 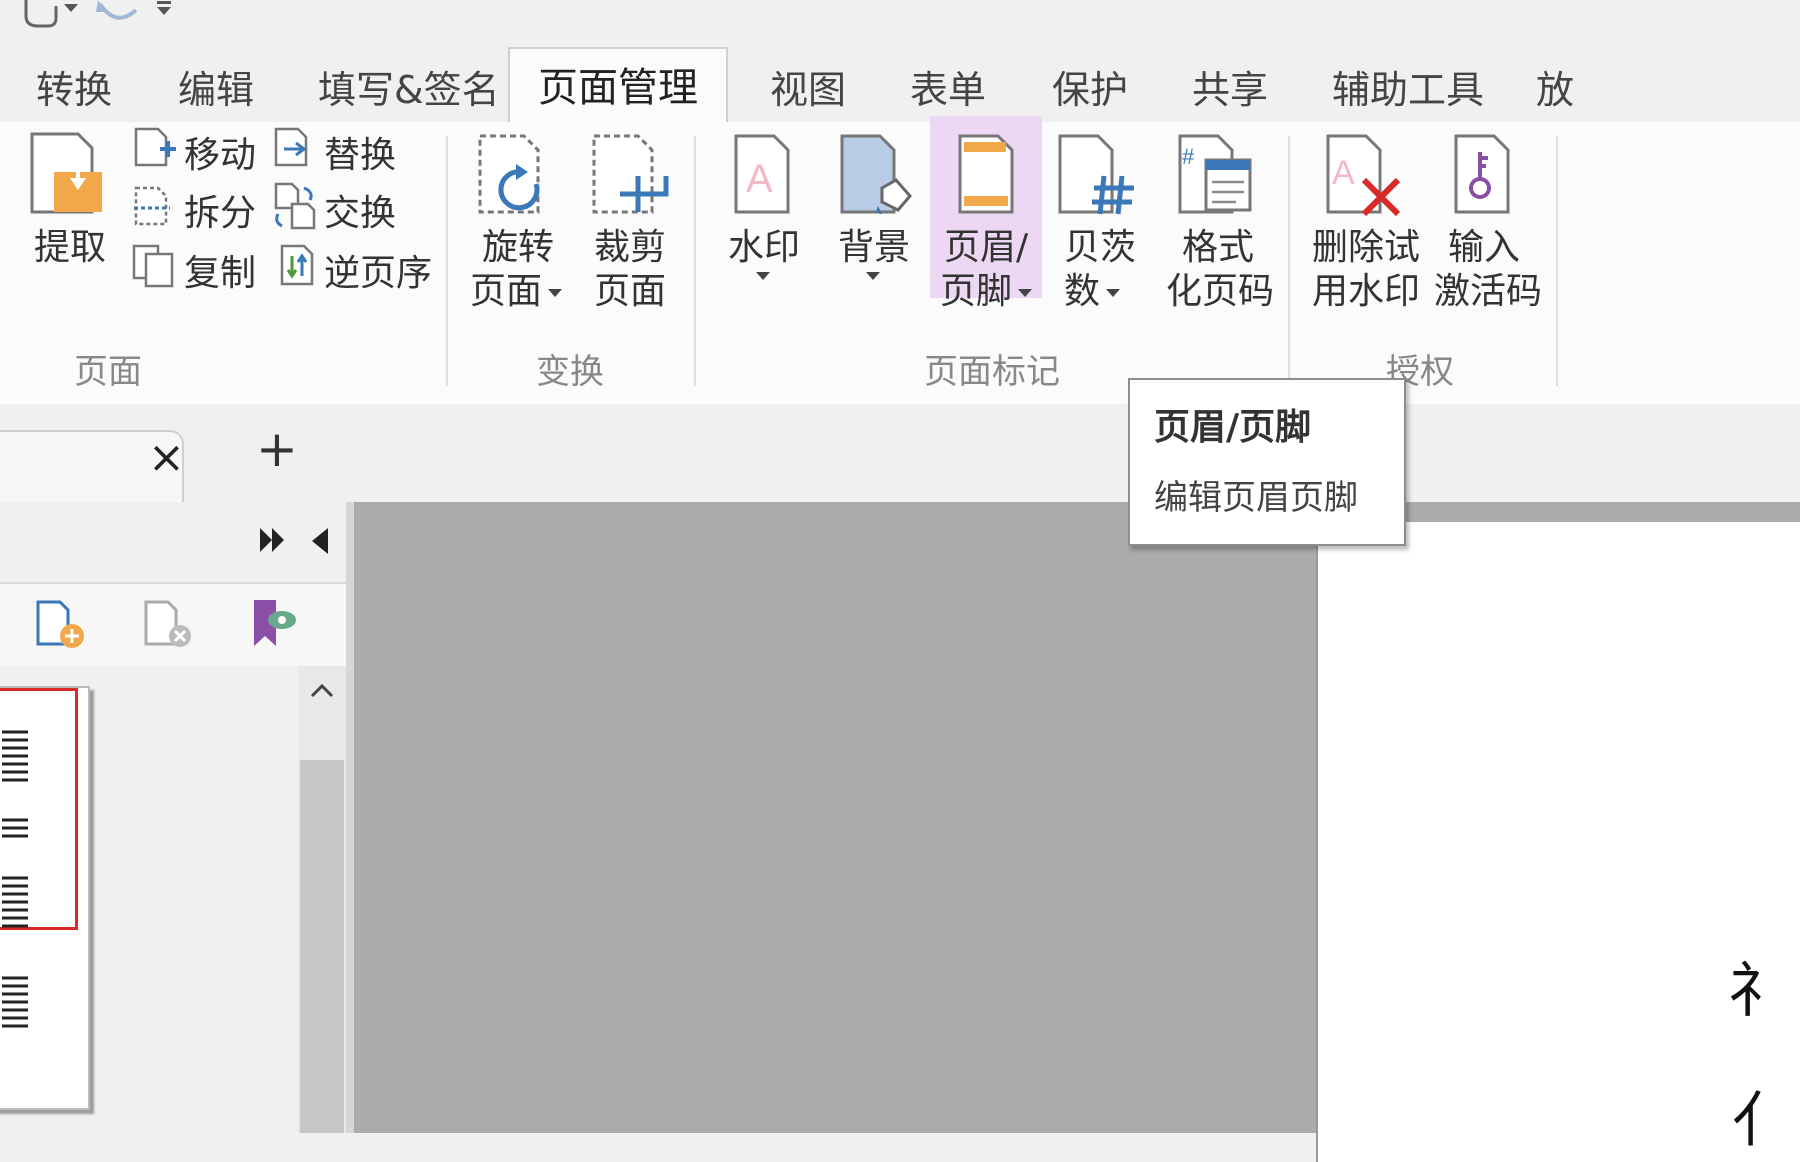 What do you see at coordinates (155, 147) in the screenshot?
I see `move-icon` at bounding box center [155, 147].